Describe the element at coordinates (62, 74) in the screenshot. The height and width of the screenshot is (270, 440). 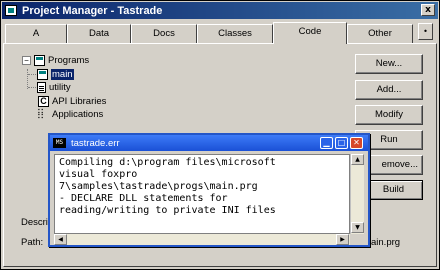
I see `tree-item-label: main` at that location.